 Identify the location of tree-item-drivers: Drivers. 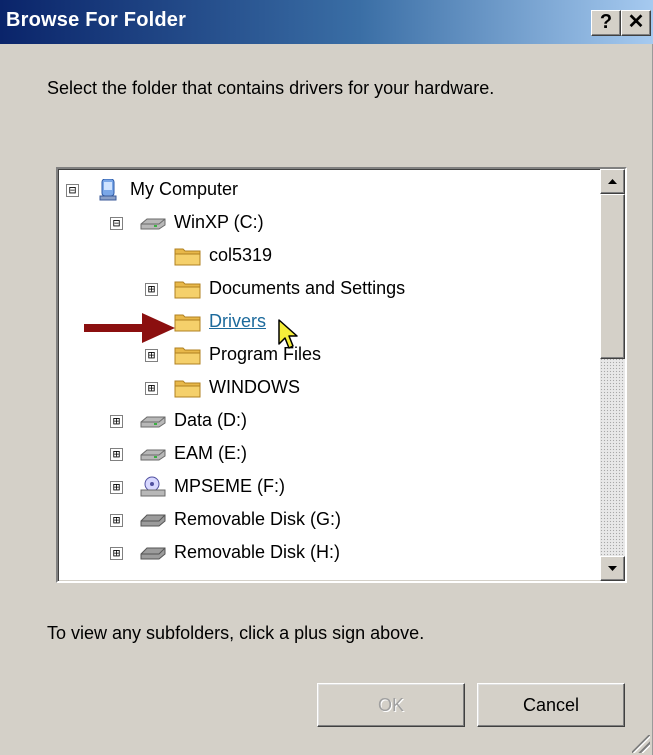
(220, 321).